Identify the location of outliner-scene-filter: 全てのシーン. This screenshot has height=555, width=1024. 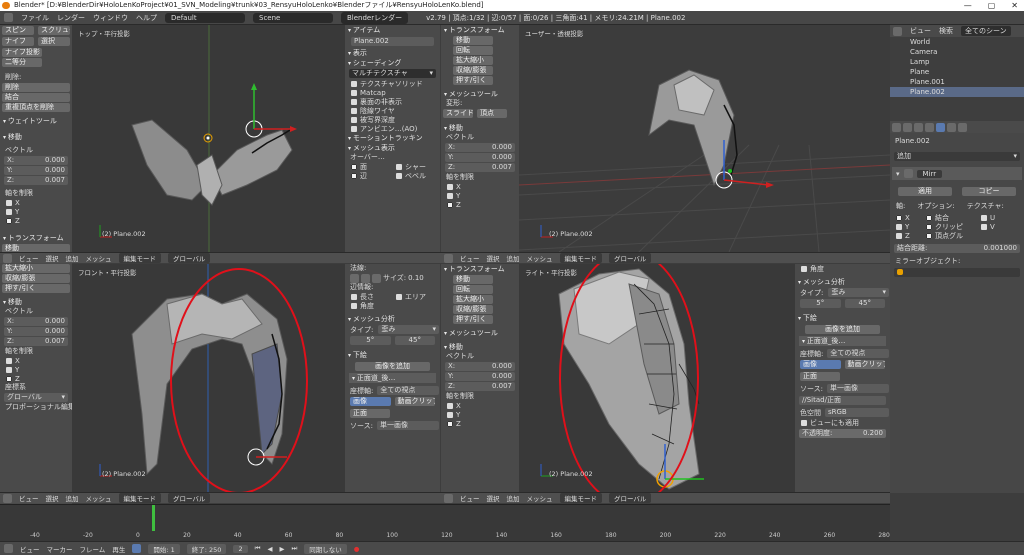
(986, 31).